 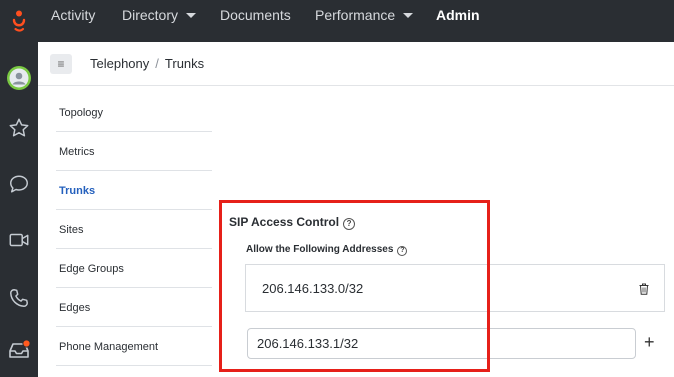 What do you see at coordinates (19, 350) in the screenshot?
I see `inbox-icon` at bounding box center [19, 350].